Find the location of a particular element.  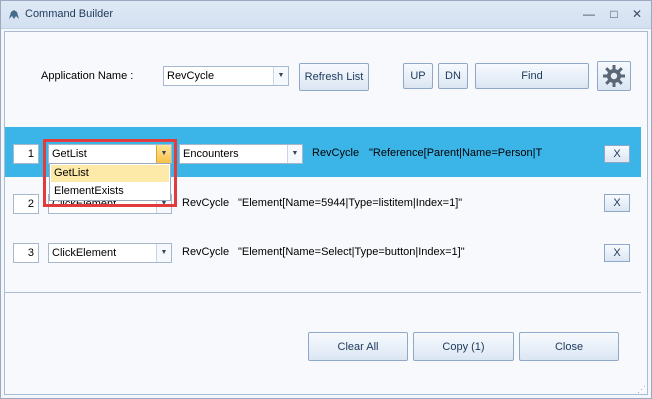

up-button: UP is located at coordinates (418, 76).